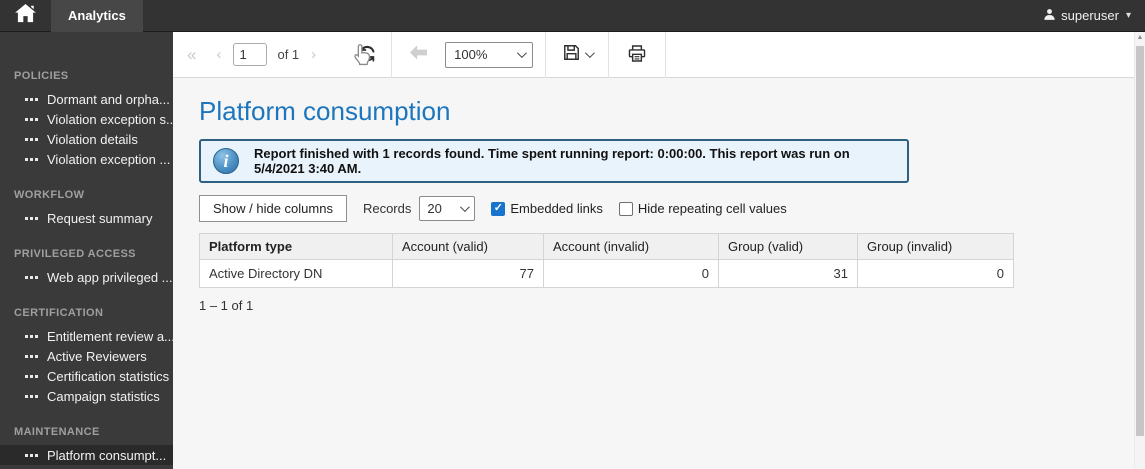 Image resolution: width=1145 pixels, height=469 pixels. Describe the element at coordinates (1140, 37) in the screenshot. I see `scroll-up-icon: ▲` at that location.